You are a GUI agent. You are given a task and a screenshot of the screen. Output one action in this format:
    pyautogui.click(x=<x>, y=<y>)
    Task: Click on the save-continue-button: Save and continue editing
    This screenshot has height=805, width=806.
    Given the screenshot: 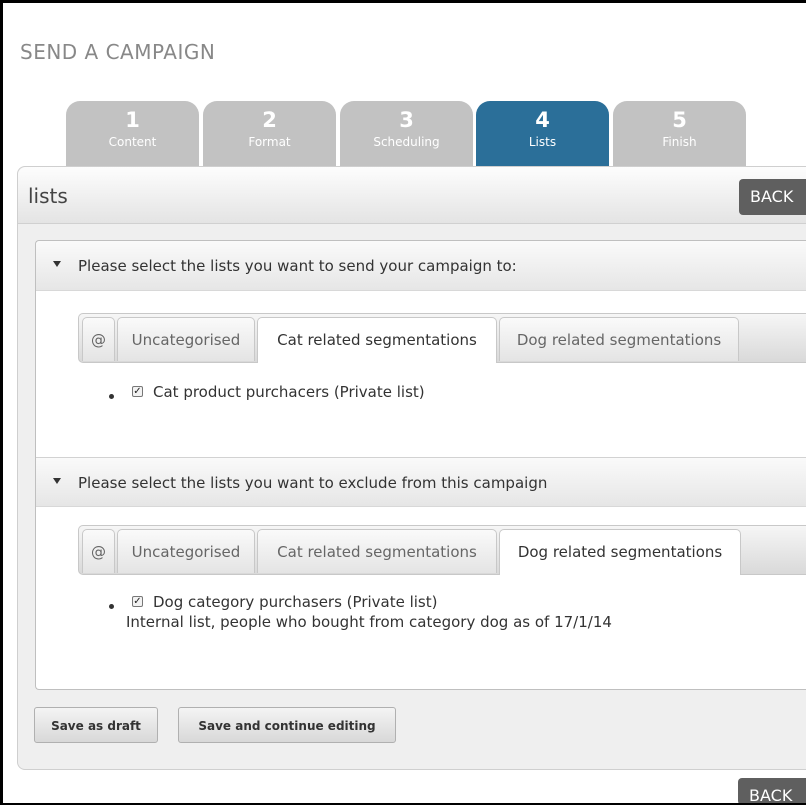 What is the action you would take?
    pyautogui.click(x=287, y=725)
    